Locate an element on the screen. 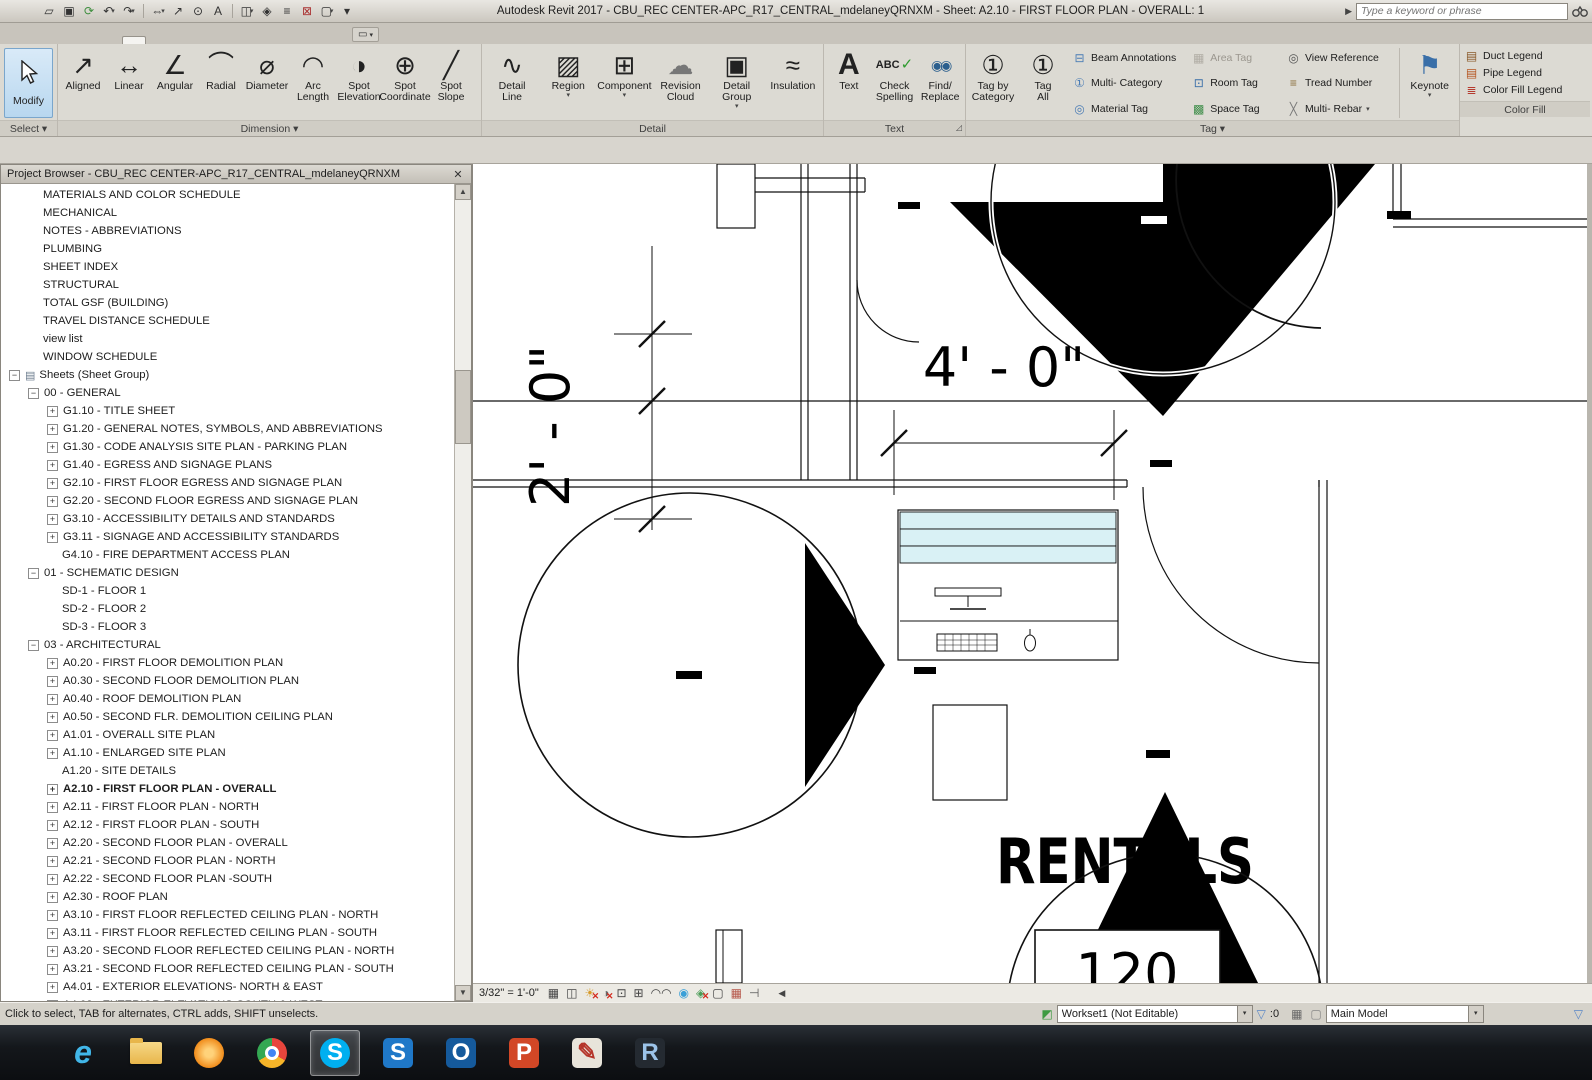 The height and width of the screenshot is (1080, 1592). revision-cloud-button: ☁ RevisionCloud ▾ is located at coordinates (681, 83).